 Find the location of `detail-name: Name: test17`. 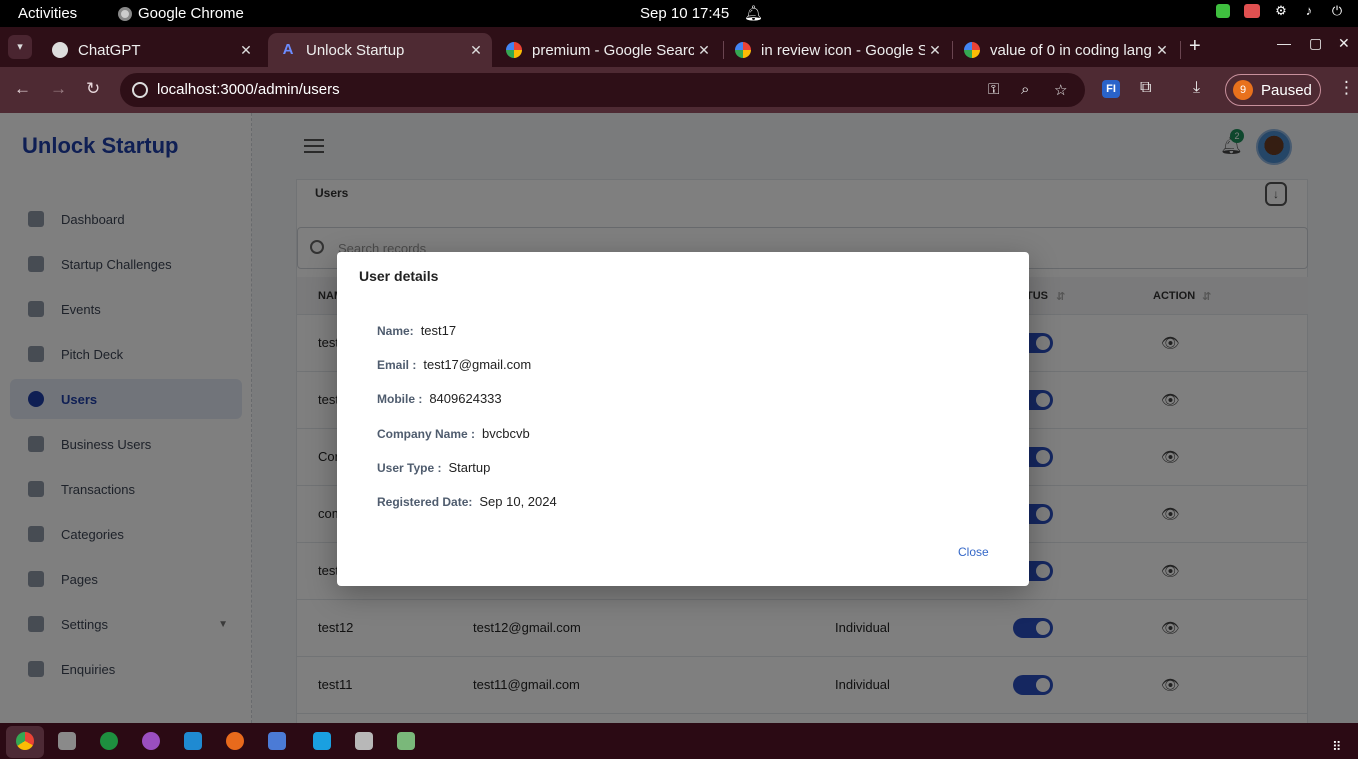

detail-name: Name: test17 is located at coordinates (416, 330).